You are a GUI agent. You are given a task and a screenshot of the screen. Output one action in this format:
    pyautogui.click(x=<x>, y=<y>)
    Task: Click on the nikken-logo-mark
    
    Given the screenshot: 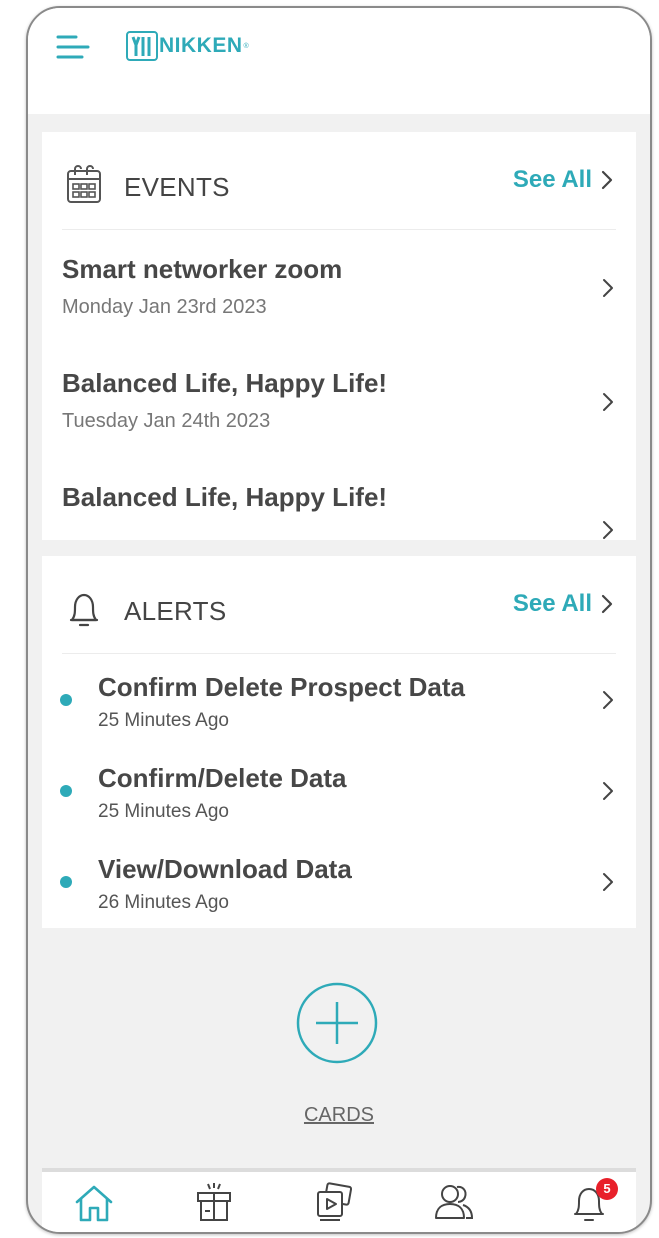 What is the action you would take?
    pyautogui.click(x=142, y=46)
    